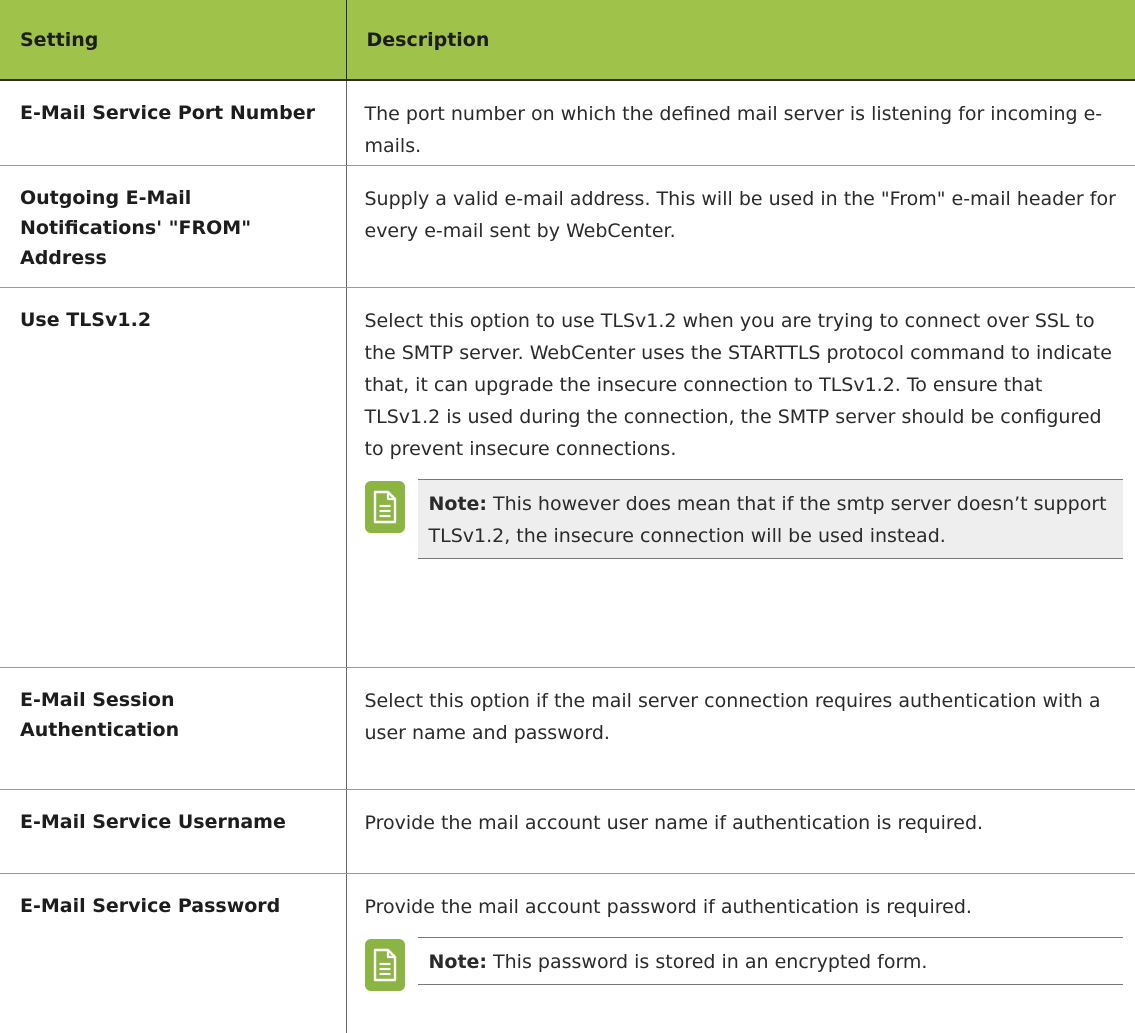 This screenshot has width=1135, height=1033. I want to click on table-header: Setting Description, so click(567, 40).